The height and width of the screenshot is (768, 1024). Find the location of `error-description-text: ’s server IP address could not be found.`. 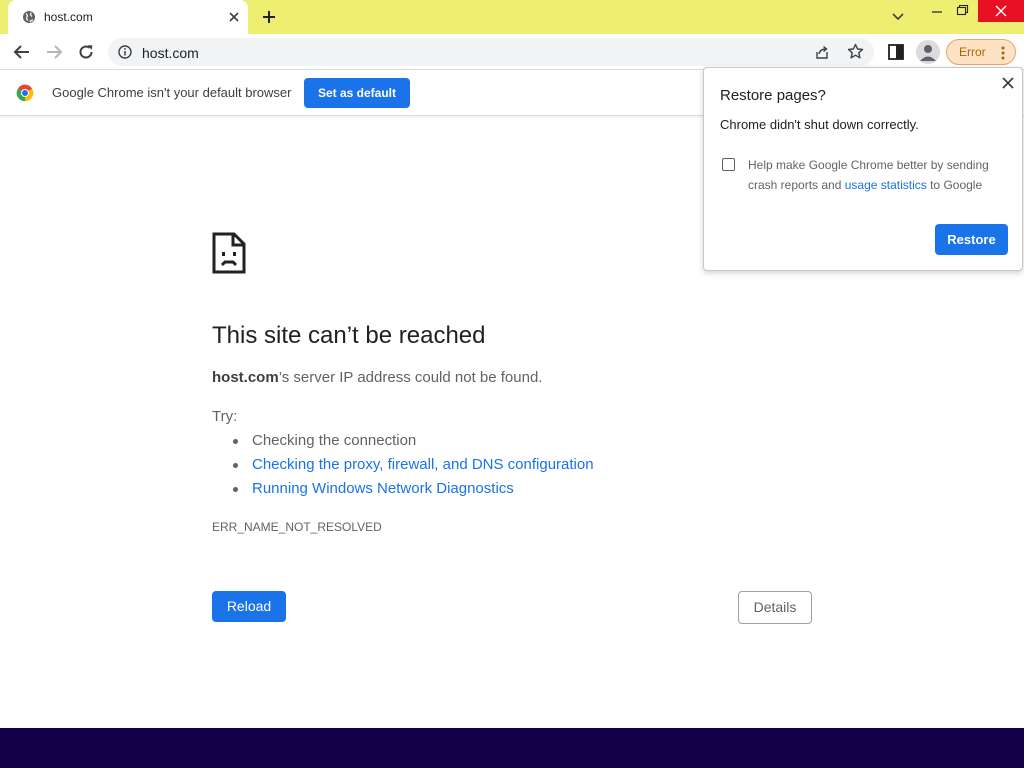

error-description-text: ’s server IP address could not be found. is located at coordinates (410, 377).